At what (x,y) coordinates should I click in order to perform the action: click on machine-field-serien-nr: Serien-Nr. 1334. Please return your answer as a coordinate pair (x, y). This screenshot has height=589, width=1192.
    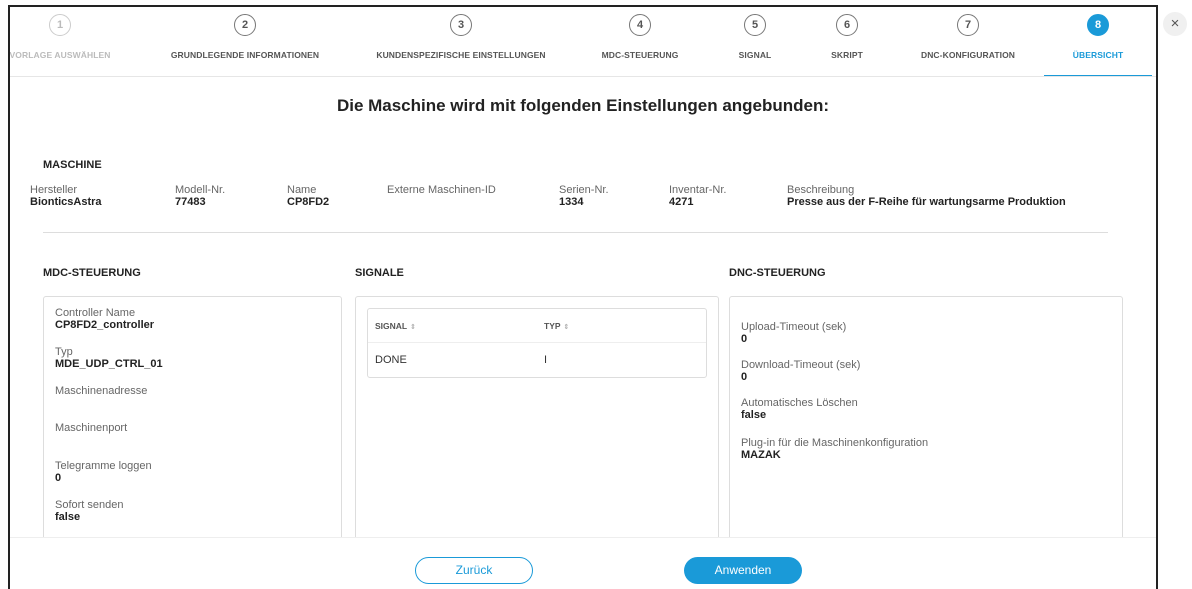
    Looking at the image, I should click on (584, 197).